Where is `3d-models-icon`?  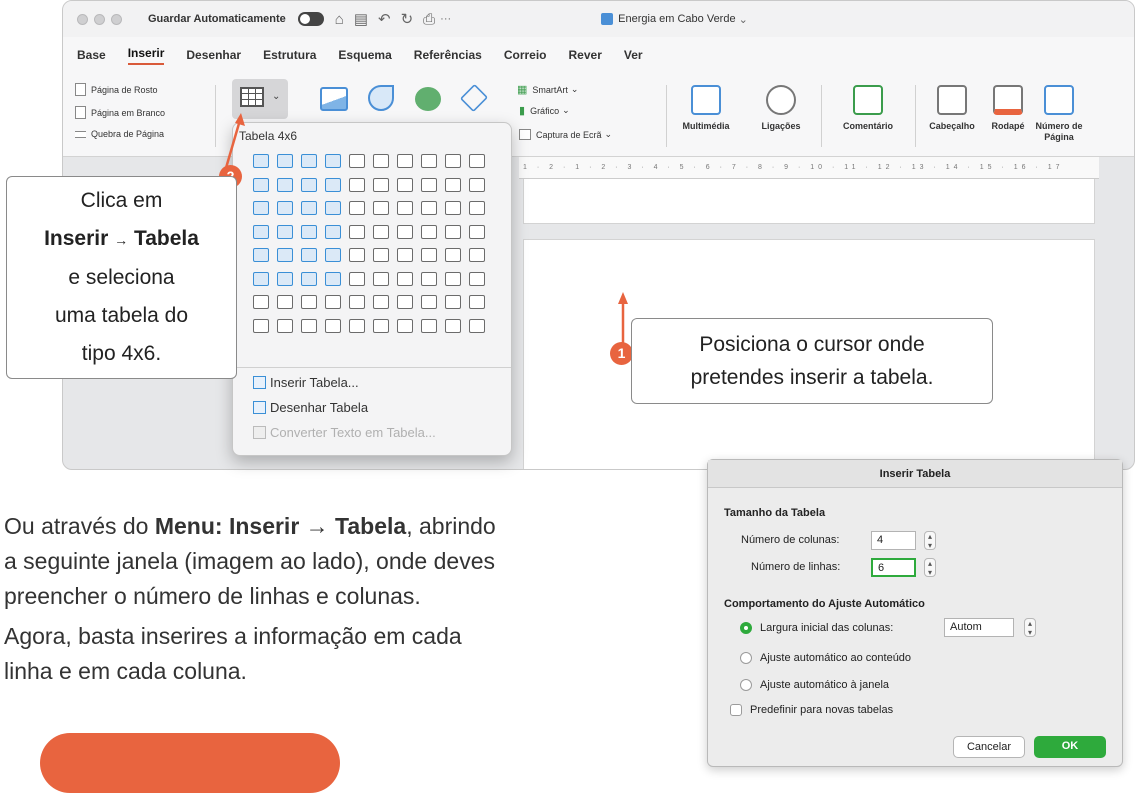
3d-models-icon is located at coordinates (474, 98).